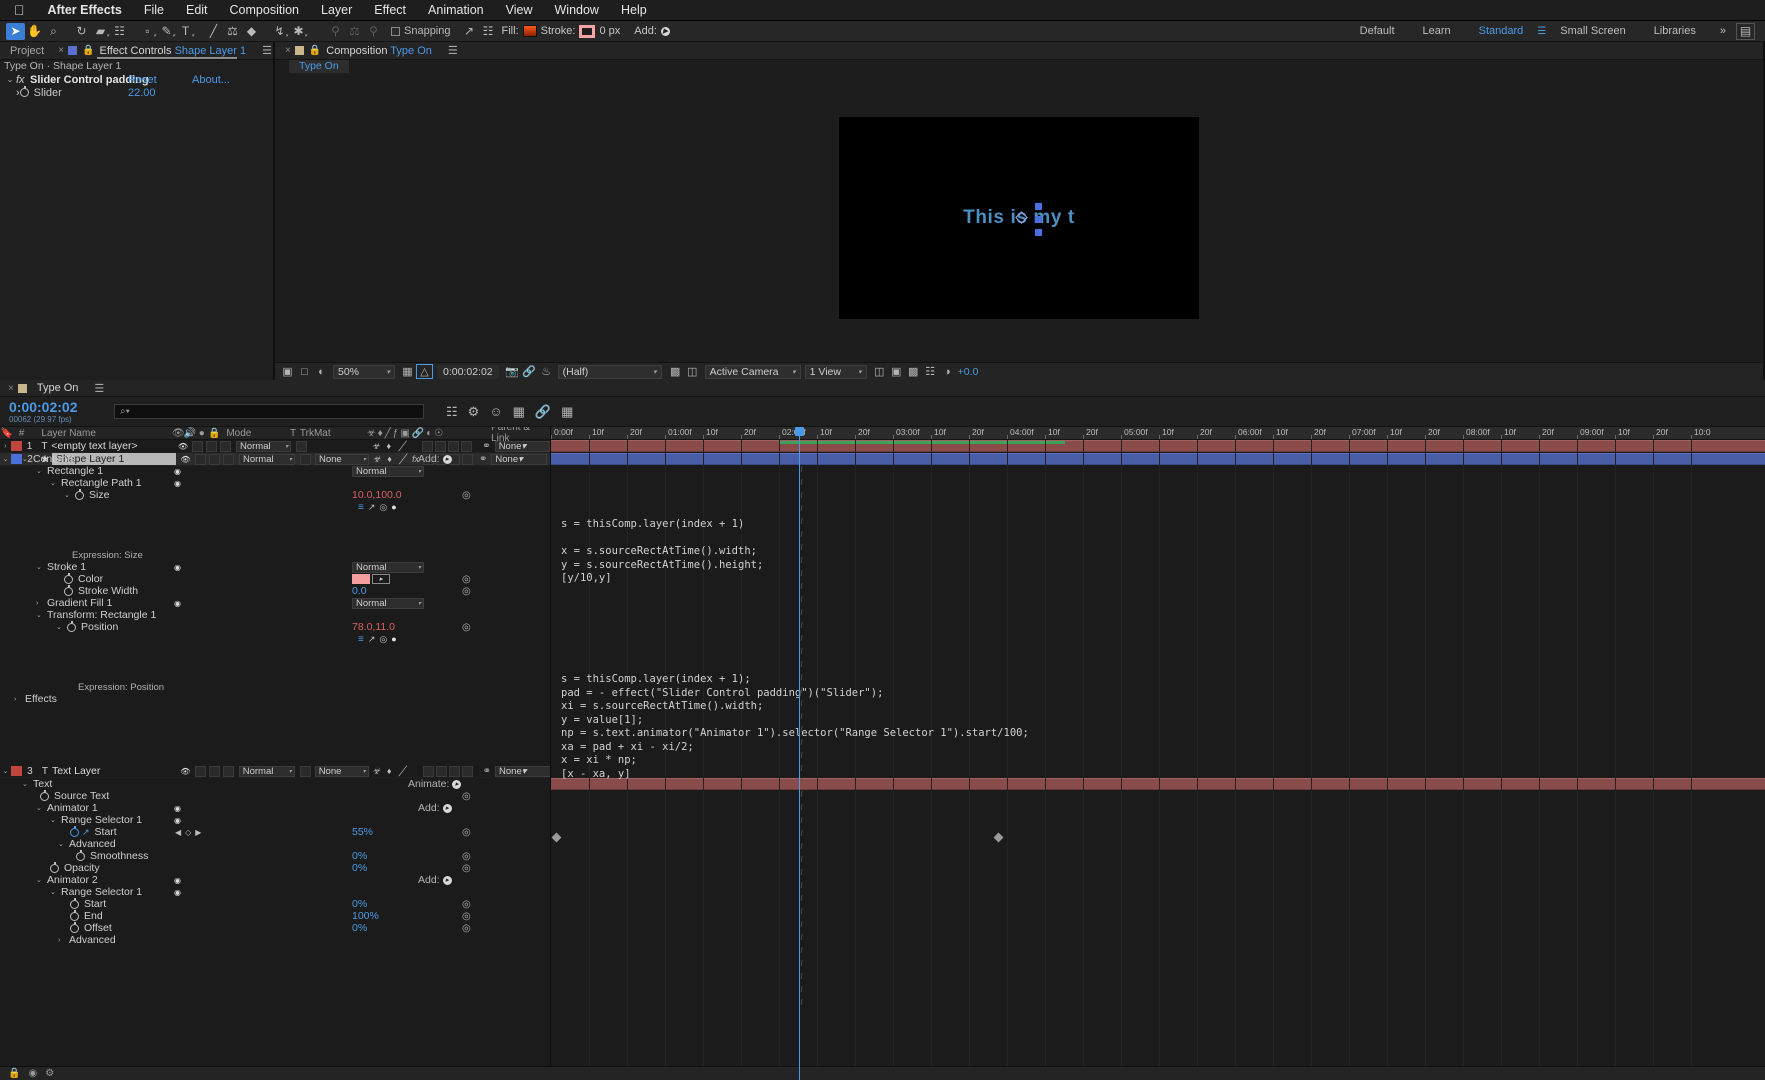 The image size is (1765, 1080). What do you see at coordinates (50, 407) in the screenshot?
I see `current-timecode: 0:00:02:02` at bounding box center [50, 407].